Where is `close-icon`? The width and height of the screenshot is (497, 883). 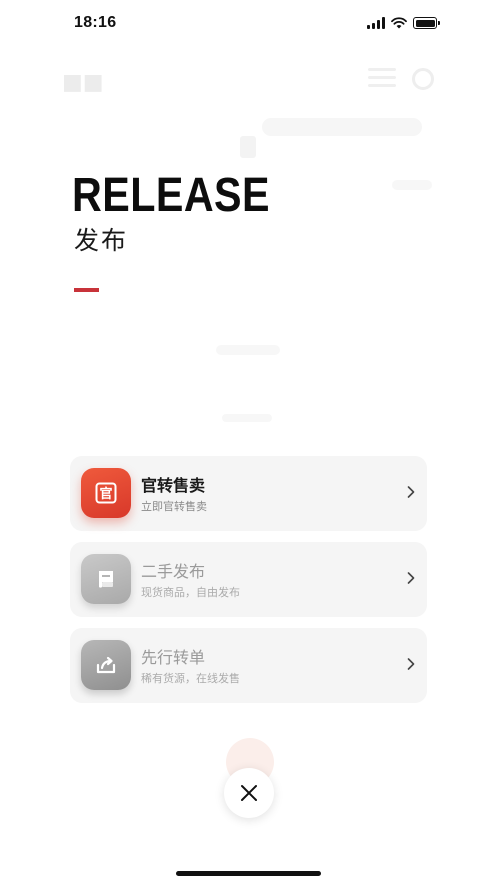
close-icon is located at coordinates (249, 793).